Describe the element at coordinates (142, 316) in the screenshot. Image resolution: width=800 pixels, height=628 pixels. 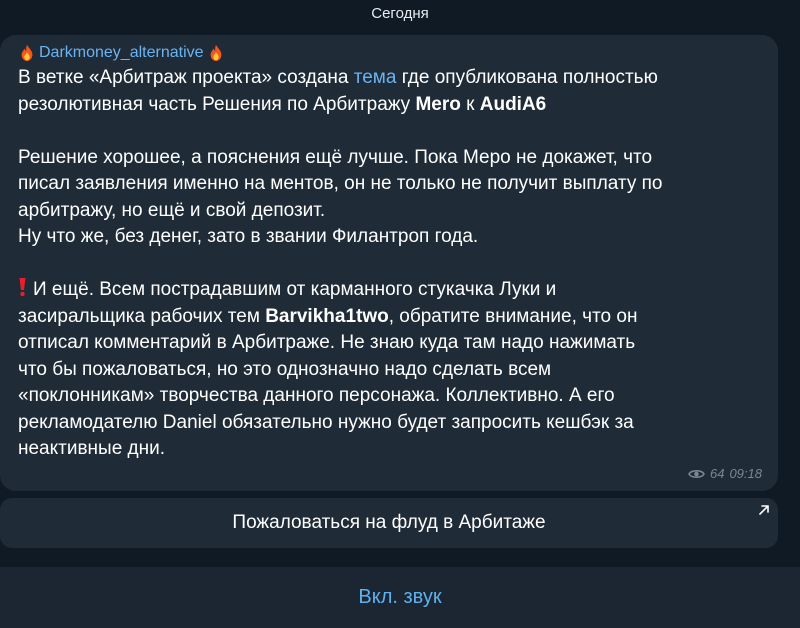
I see `text-span: засиральщика рабочих тем` at that location.